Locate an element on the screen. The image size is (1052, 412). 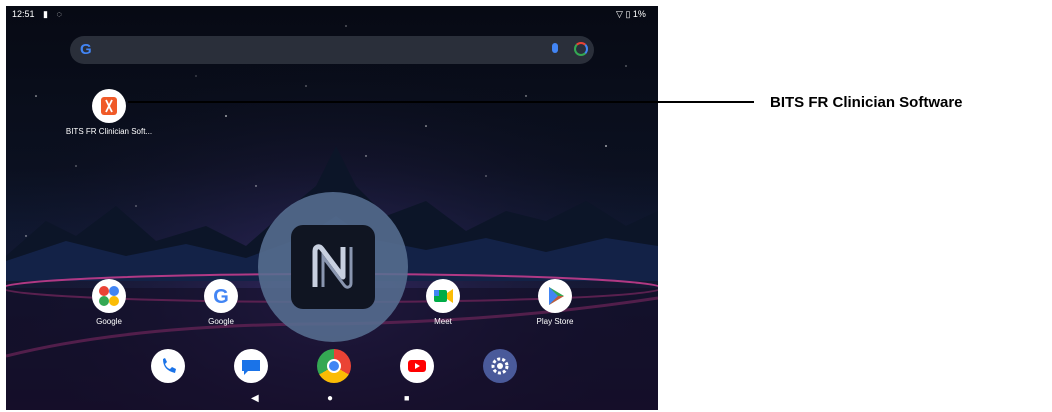
play-store-icon is located at coordinates (555, 296).